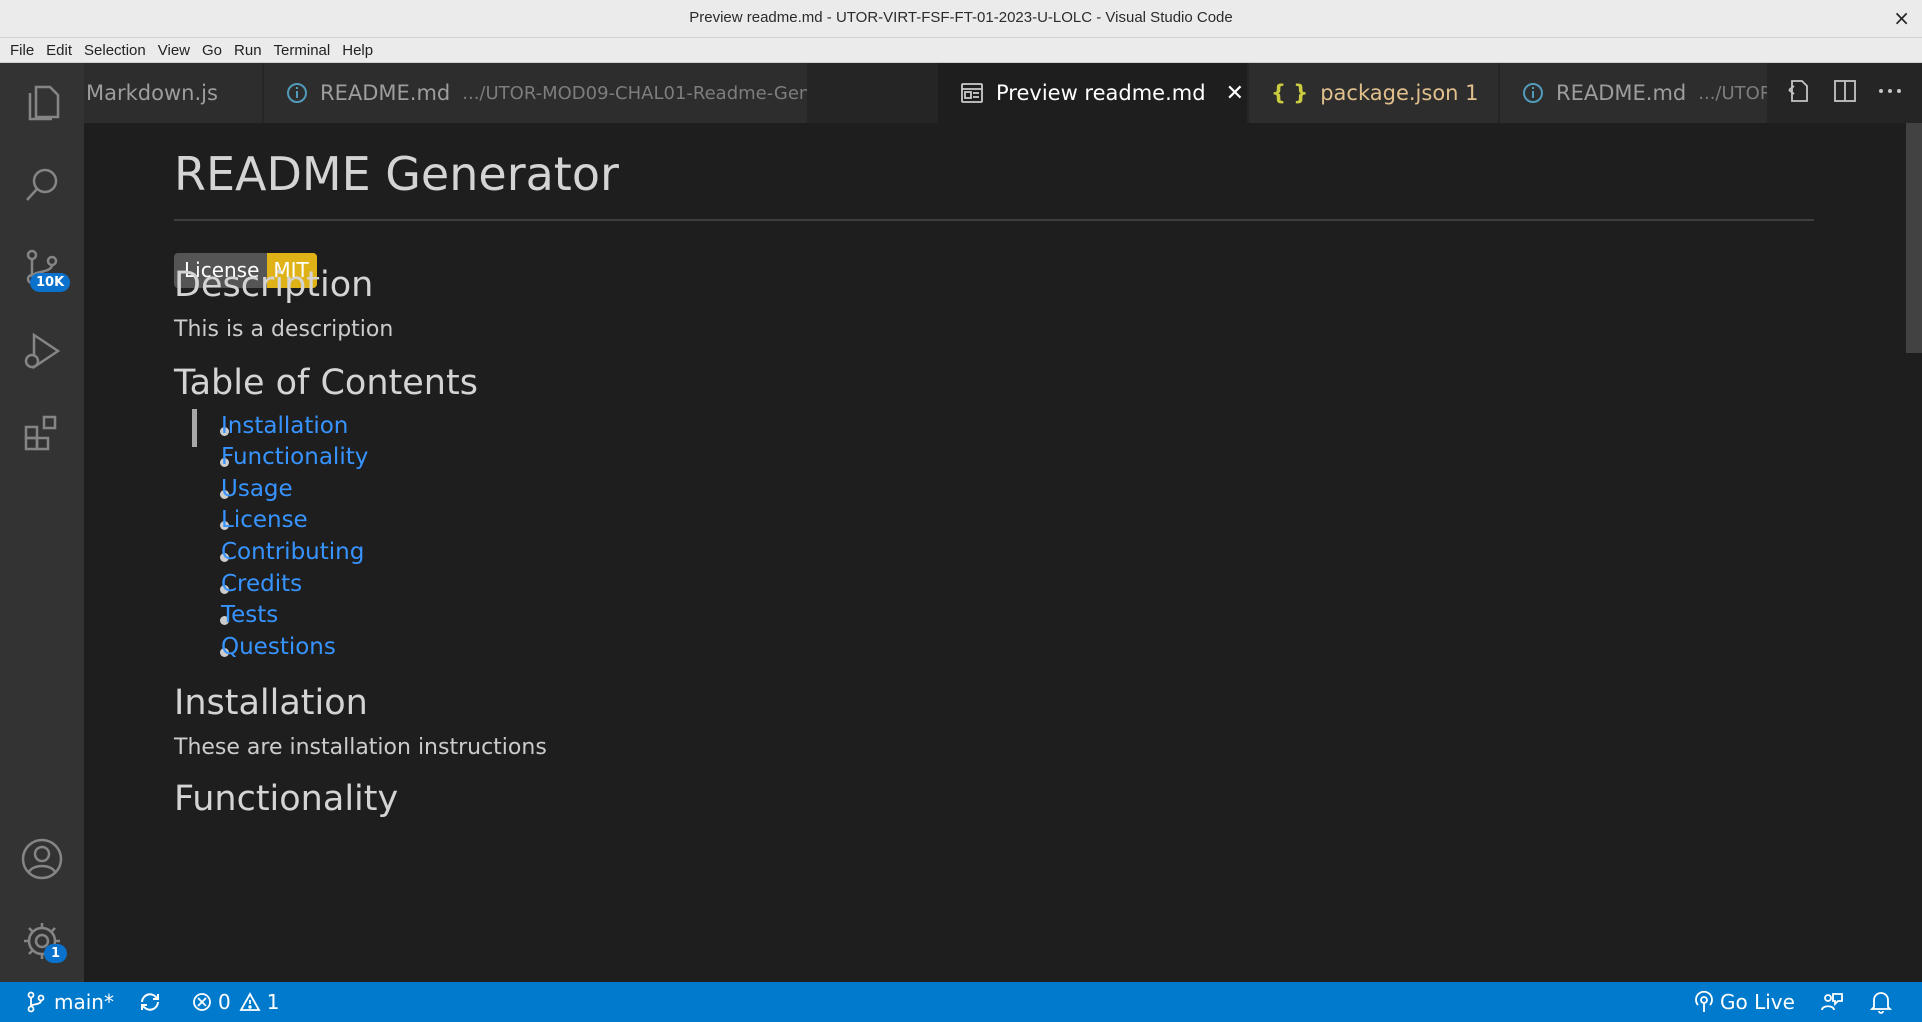 Image resolution: width=1922 pixels, height=1022 pixels. I want to click on error-icon, so click(202, 1002).